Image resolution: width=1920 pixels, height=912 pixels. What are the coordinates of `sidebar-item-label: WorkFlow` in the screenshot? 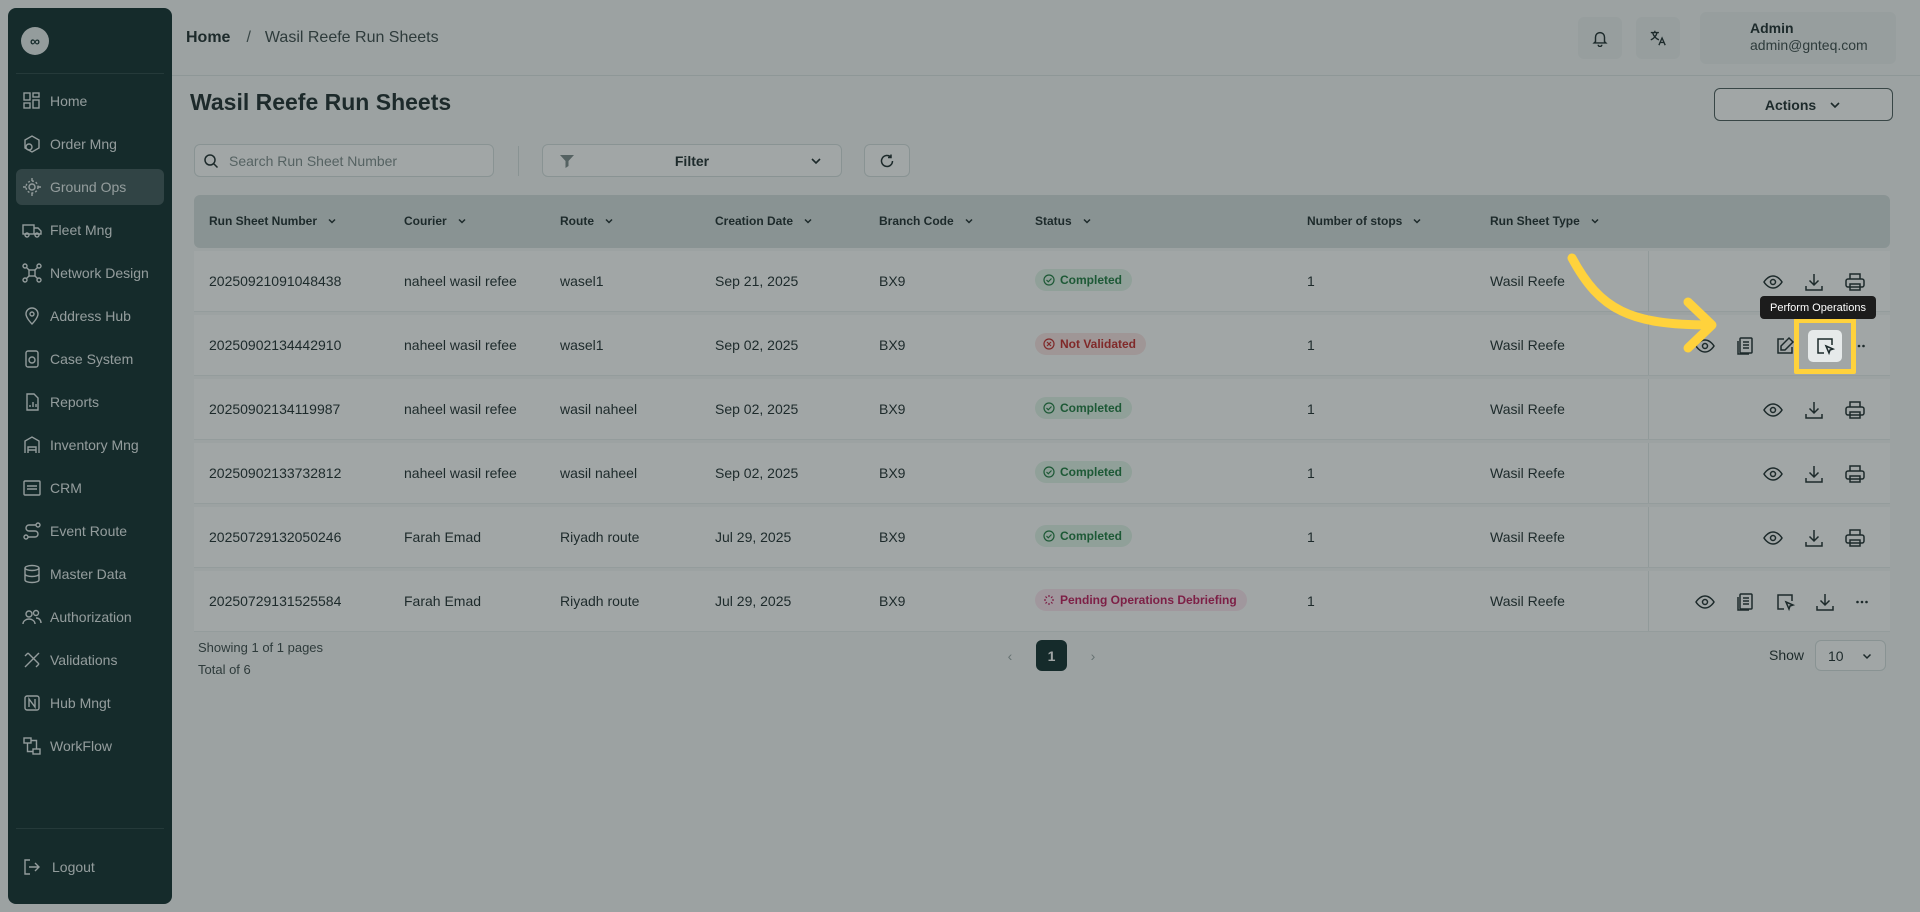 It's located at (81, 746).